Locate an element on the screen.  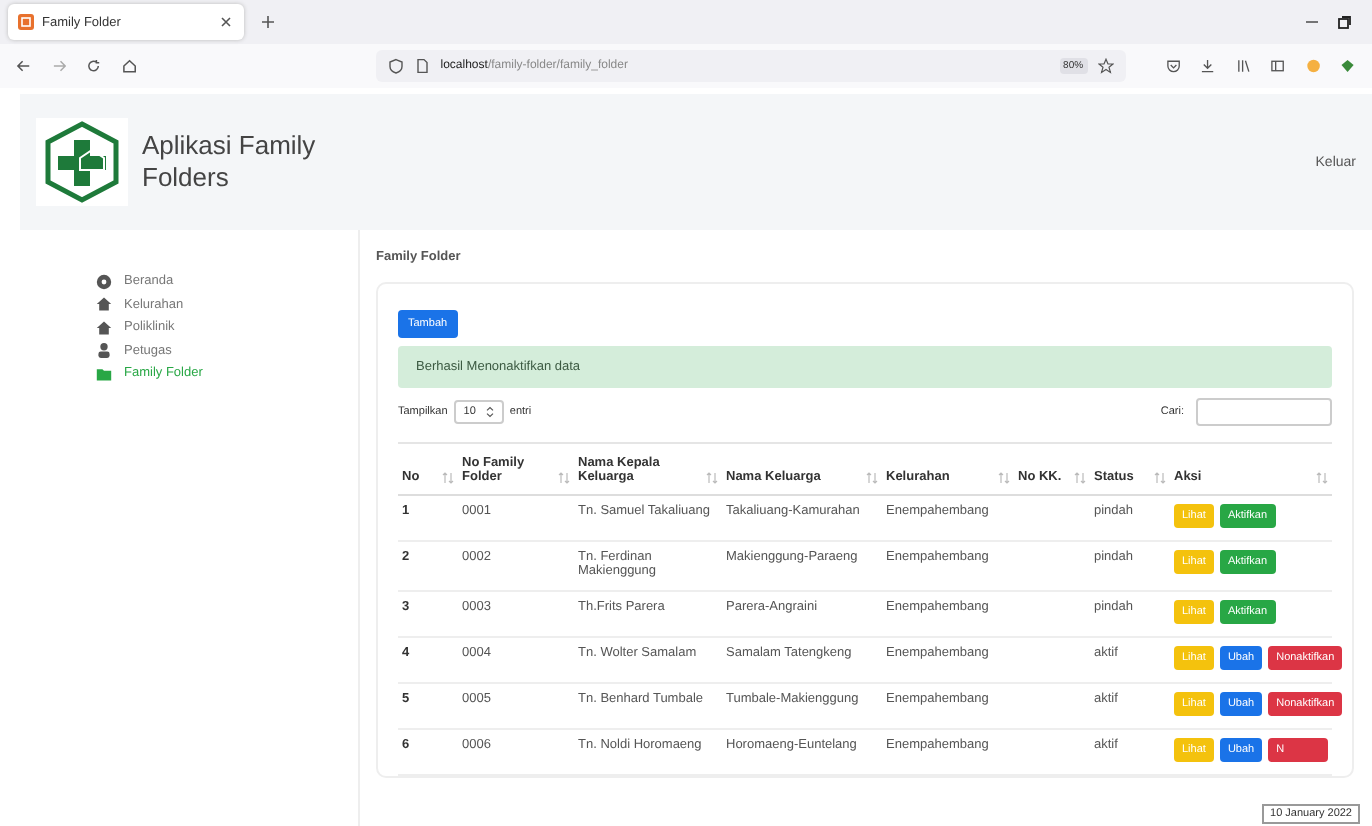
user-icon is located at coordinates (104, 350).